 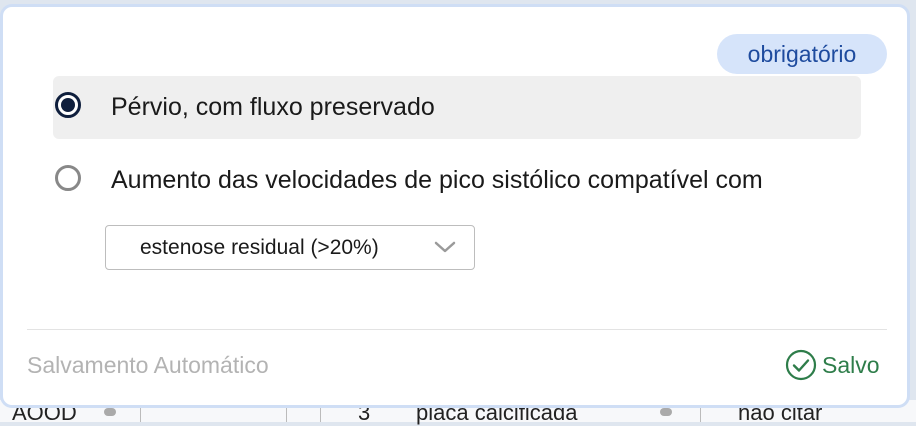 What do you see at coordinates (851, 365) in the screenshot?
I see `saved-label: Salvo` at bounding box center [851, 365].